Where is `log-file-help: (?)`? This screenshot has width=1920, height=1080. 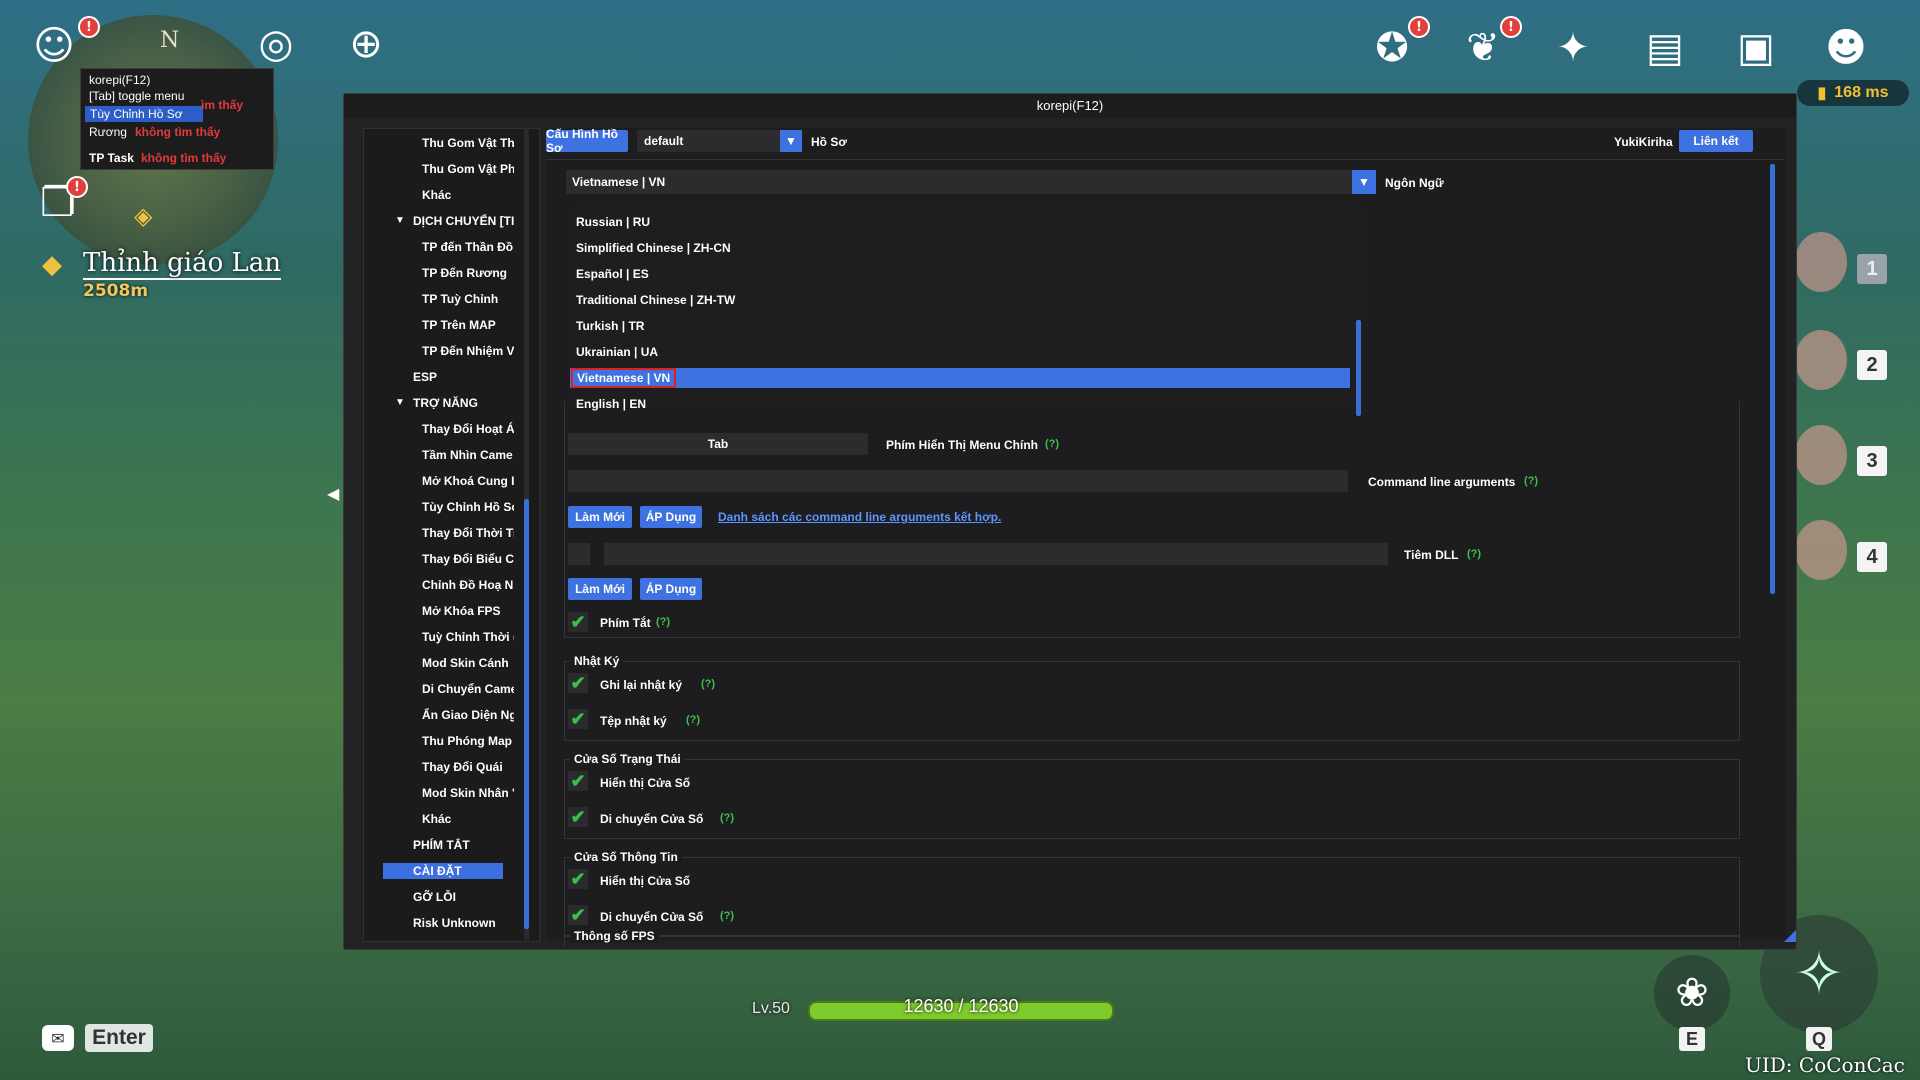 log-file-help: (?) is located at coordinates (693, 720).